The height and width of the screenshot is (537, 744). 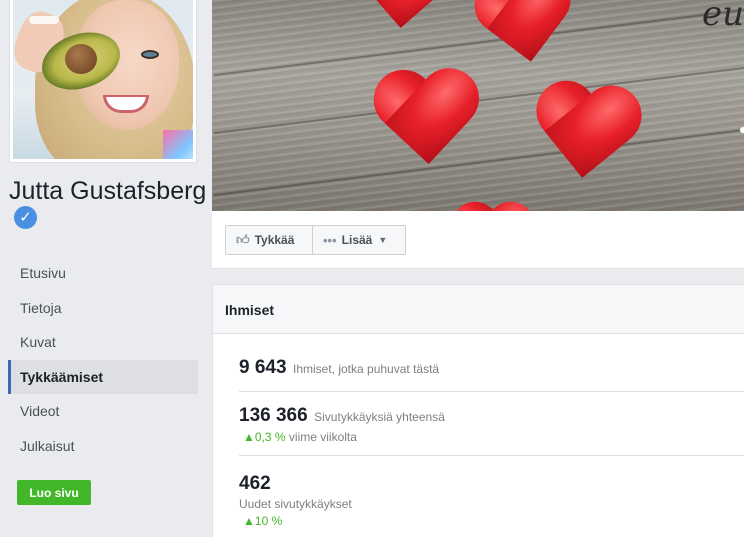 I want to click on total-likes-change: 0,3 %, so click(x=270, y=437).